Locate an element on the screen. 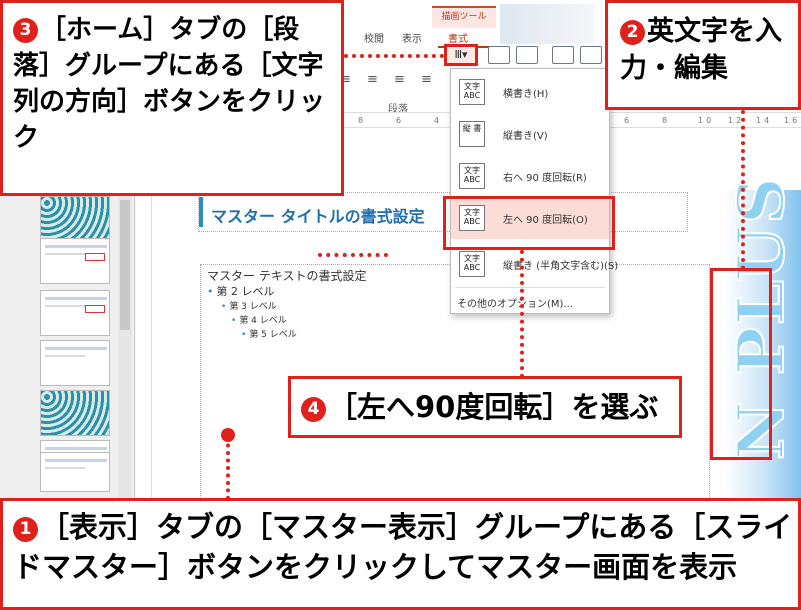 Image resolution: width=801 pixels, height=610 pixels. ruler-number: 16 is located at coordinates (792, 120).